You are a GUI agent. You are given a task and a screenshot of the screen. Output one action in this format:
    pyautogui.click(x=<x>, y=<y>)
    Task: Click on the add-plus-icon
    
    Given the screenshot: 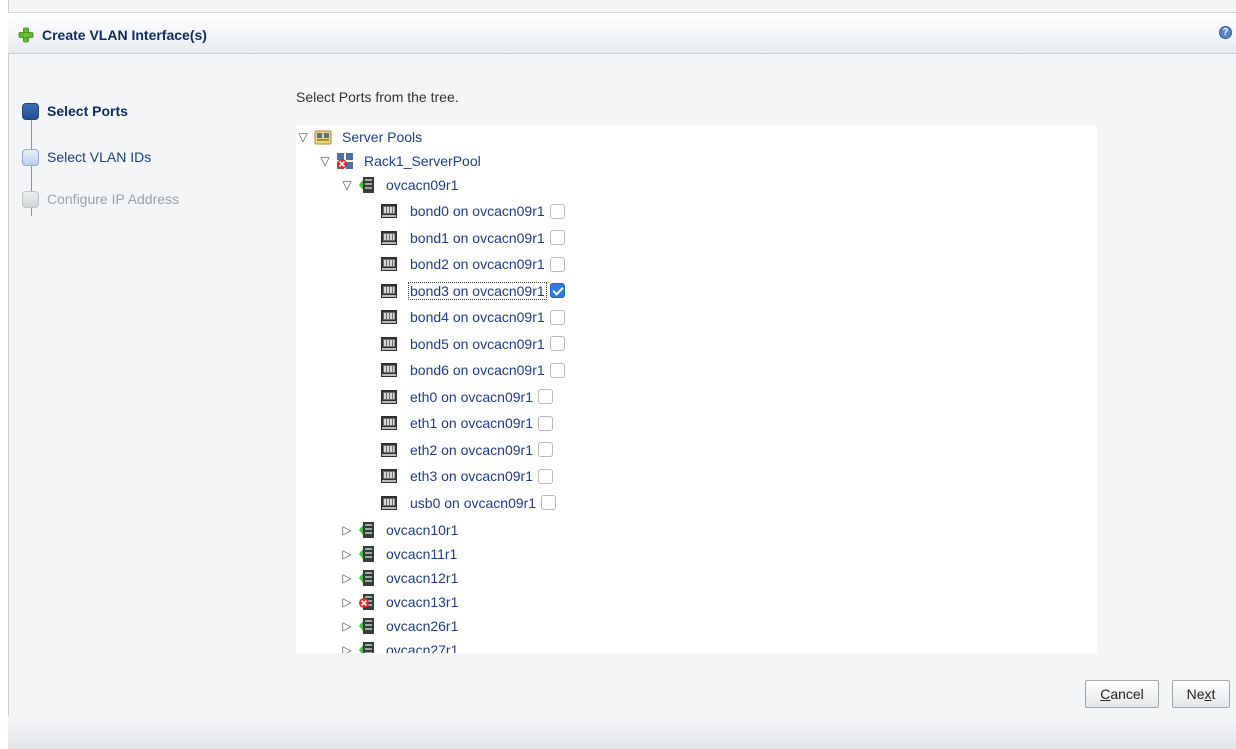 What is the action you would take?
    pyautogui.click(x=26, y=35)
    